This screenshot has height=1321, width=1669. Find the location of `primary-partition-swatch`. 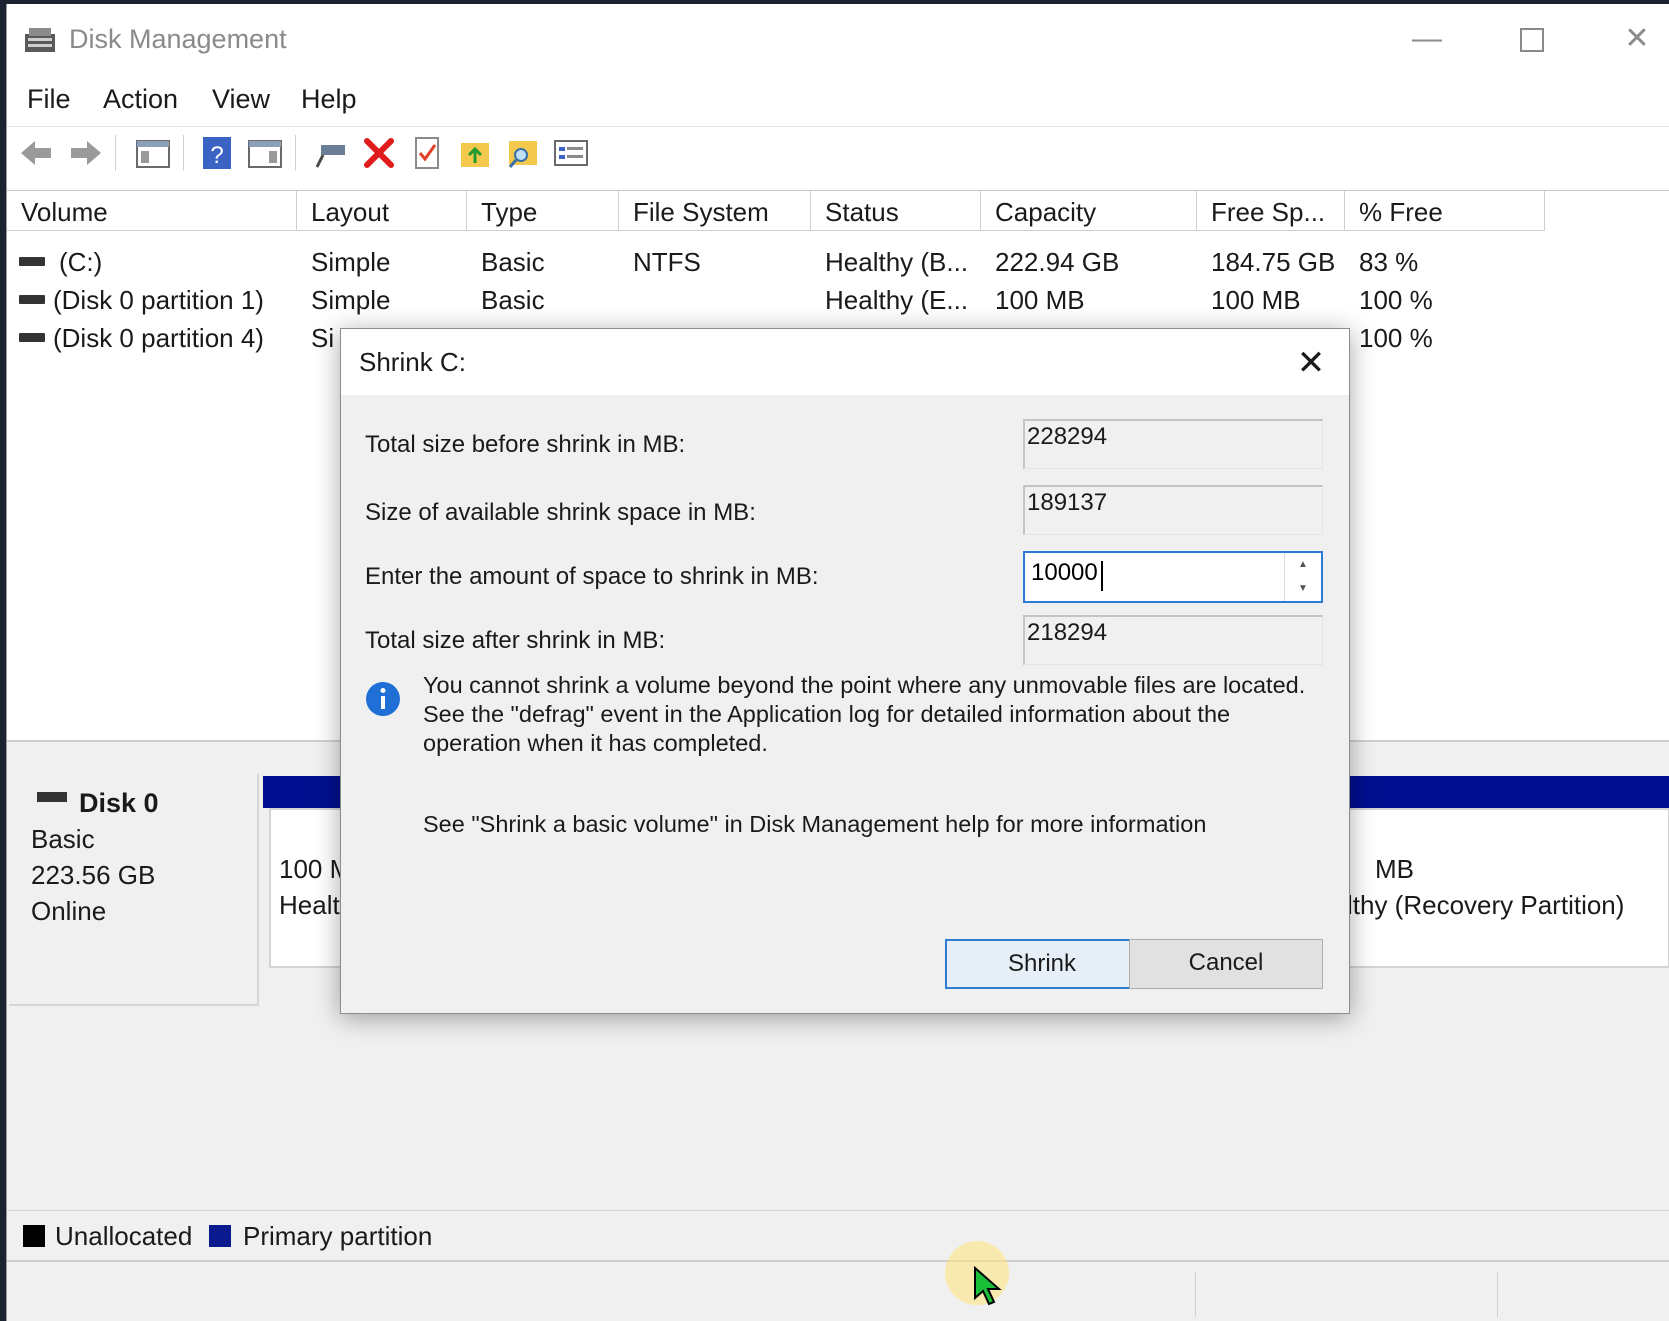

primary-partition-swatch is located at coordinates (220, 1236).